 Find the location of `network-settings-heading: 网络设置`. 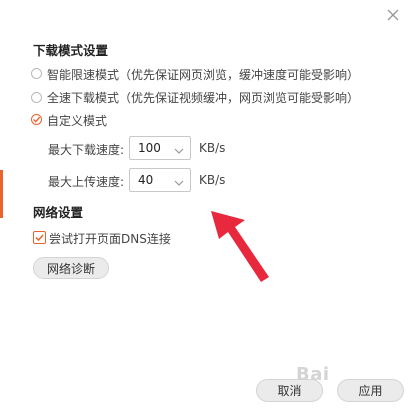

network-settings-heading: 网络设置 is located at coordinates (58, 212).